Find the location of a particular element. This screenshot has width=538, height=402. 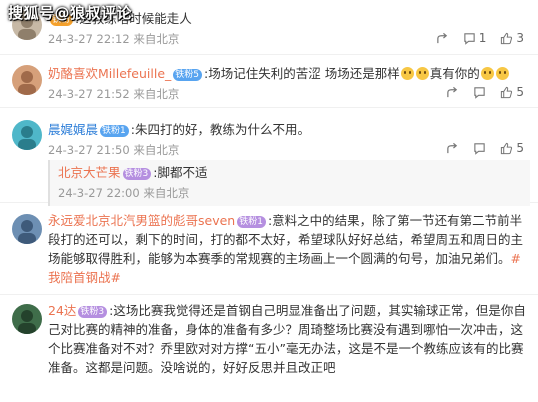

comment-author: 奶酪喜欢Millefeuille_ is located at coordinates (109, 73).